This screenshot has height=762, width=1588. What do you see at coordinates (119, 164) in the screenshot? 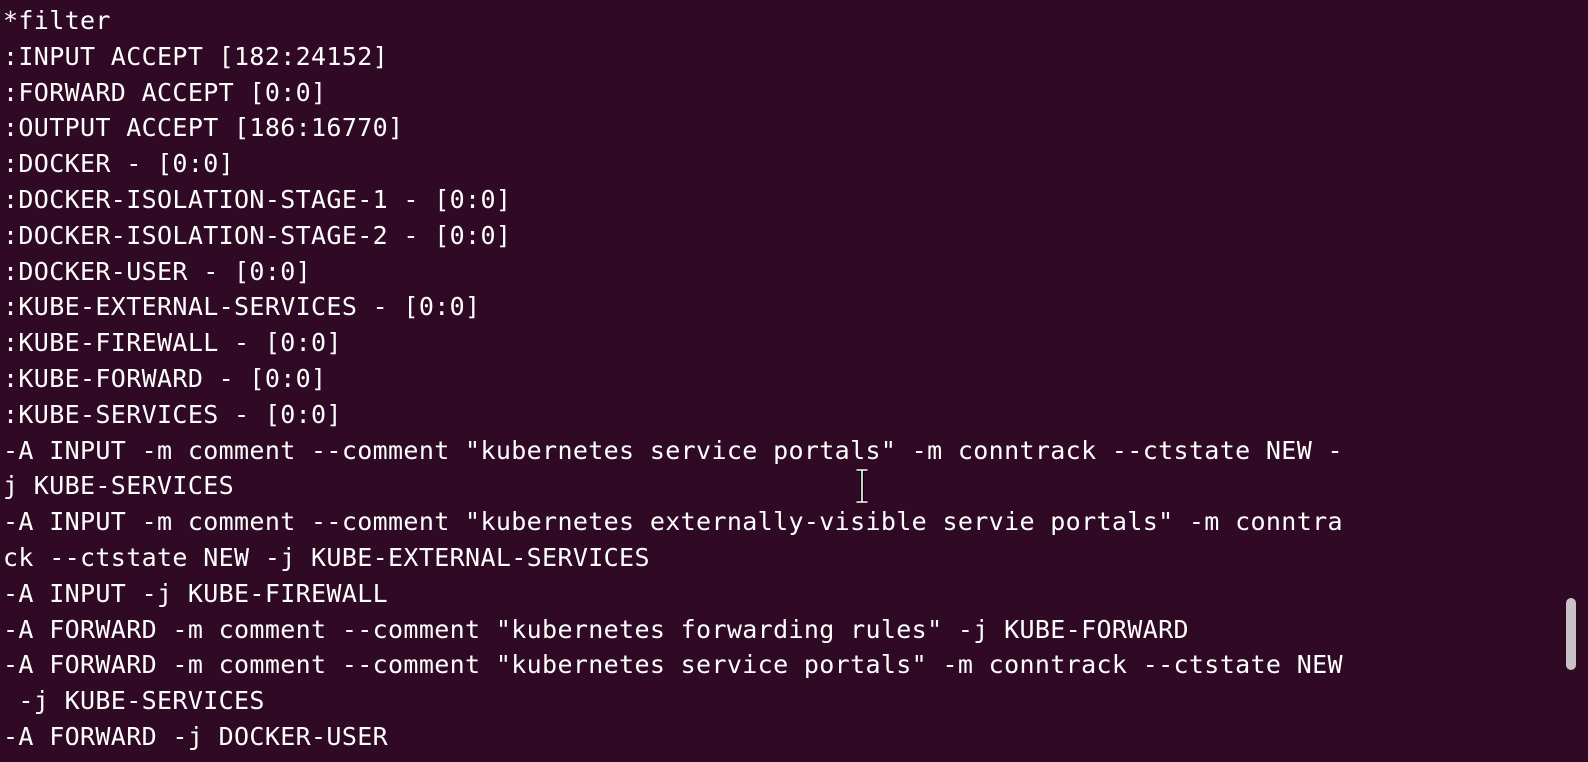
I see `terminal-line: :DOCKER - [0:0]` at bounding box center [119, 164].